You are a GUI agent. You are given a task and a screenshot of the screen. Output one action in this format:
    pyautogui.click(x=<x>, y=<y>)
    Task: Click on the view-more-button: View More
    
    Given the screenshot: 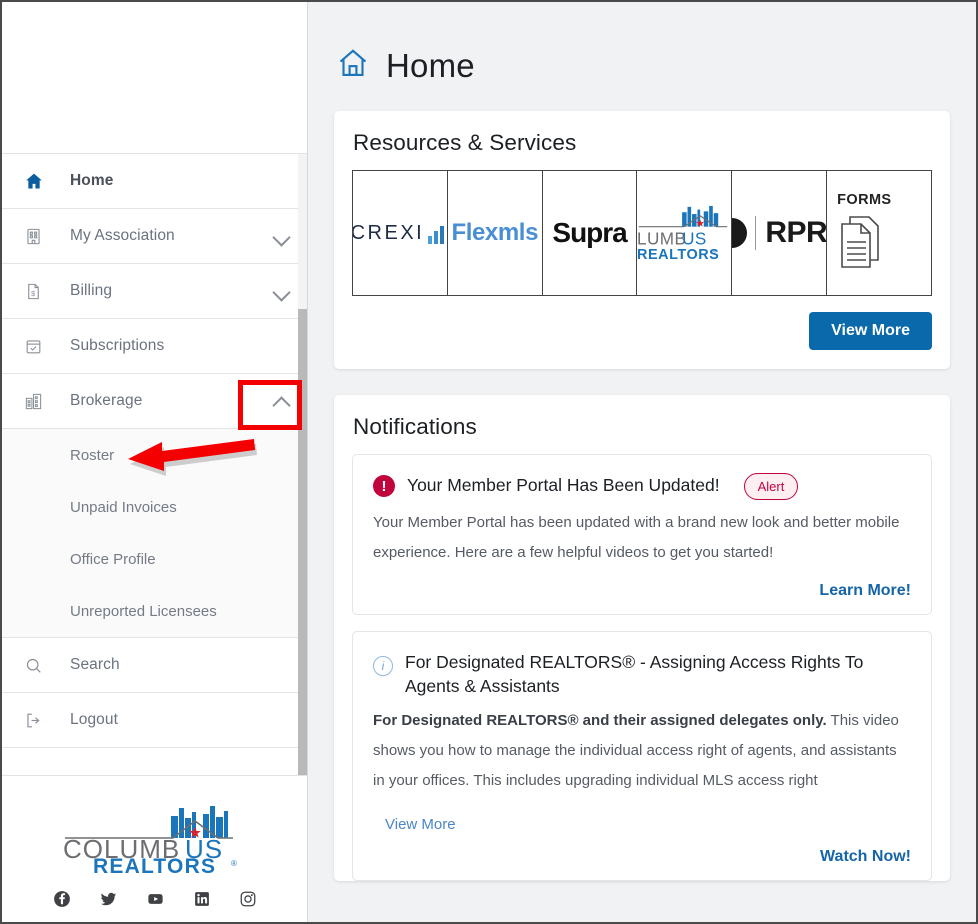 What is the action you would take?
    pyautogui.click(x=870, y=331)
    